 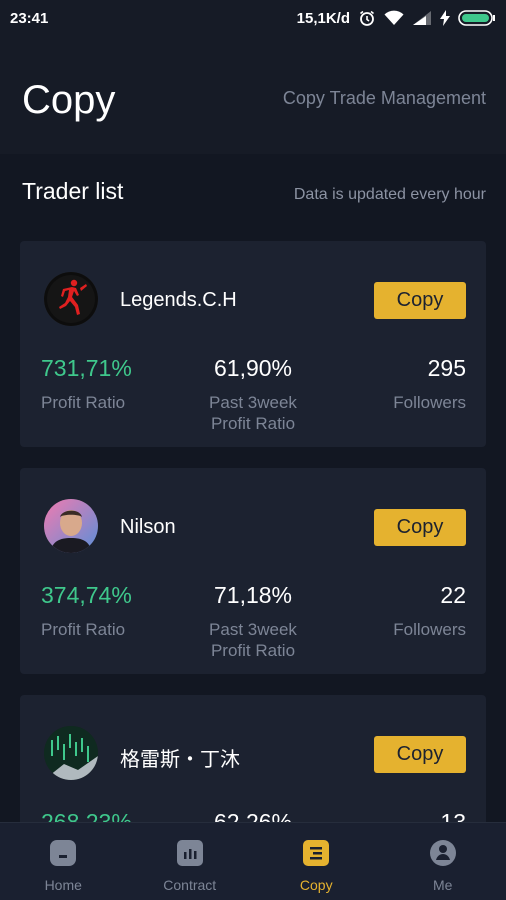 I want to click on trader-name: Nilson, so click(x=148, y=527).